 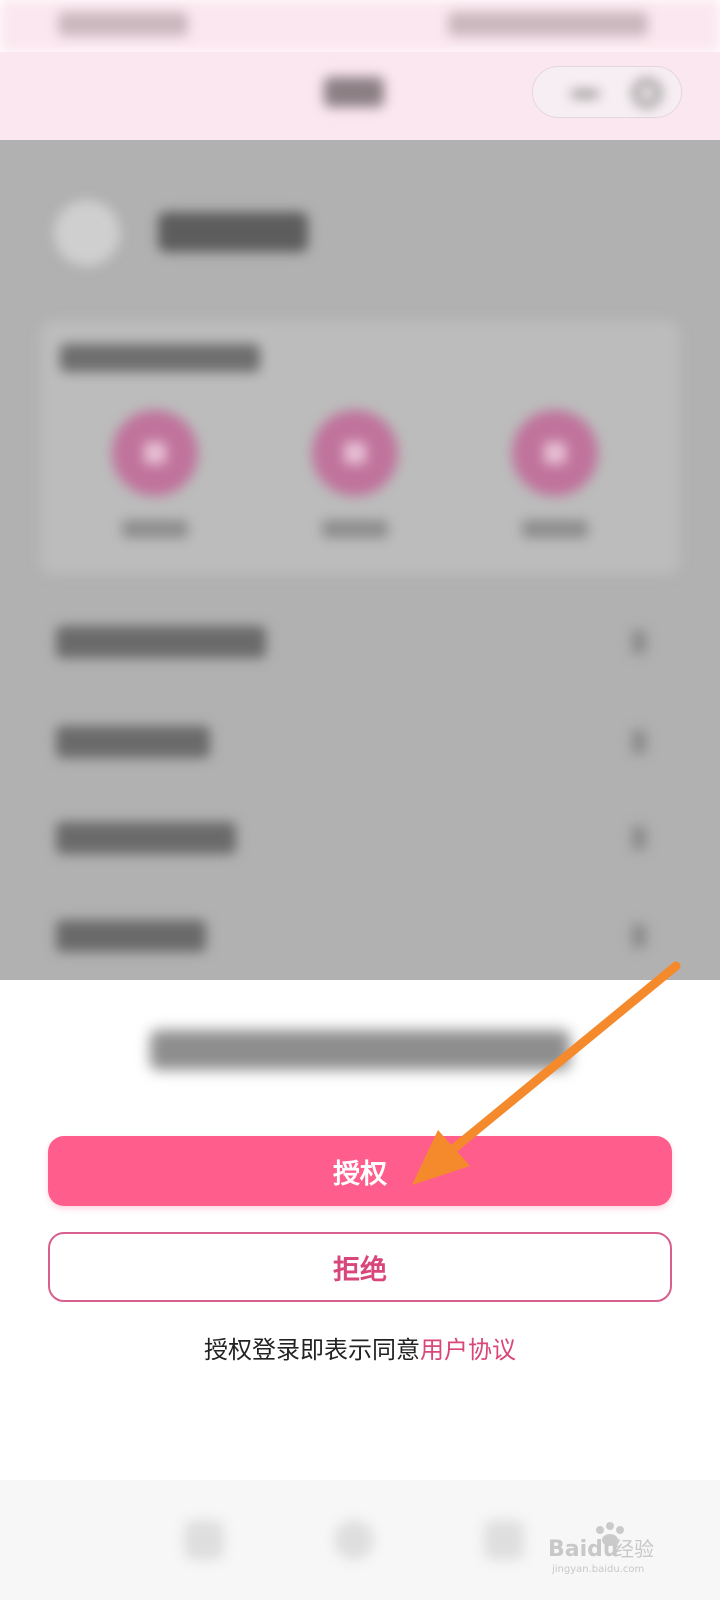 I want to click on agreement-text: 授权登录即表示同意, so click(x=312, y=1350).